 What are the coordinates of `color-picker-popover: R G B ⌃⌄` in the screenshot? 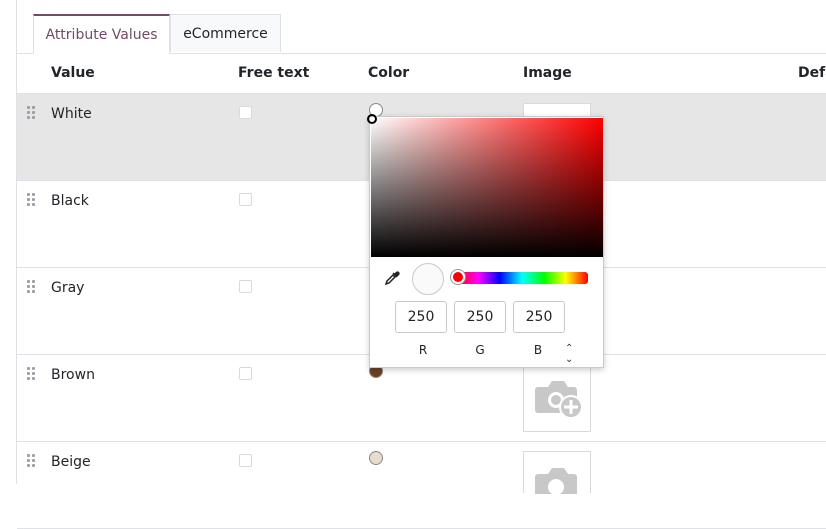 It's located at (485, 241).